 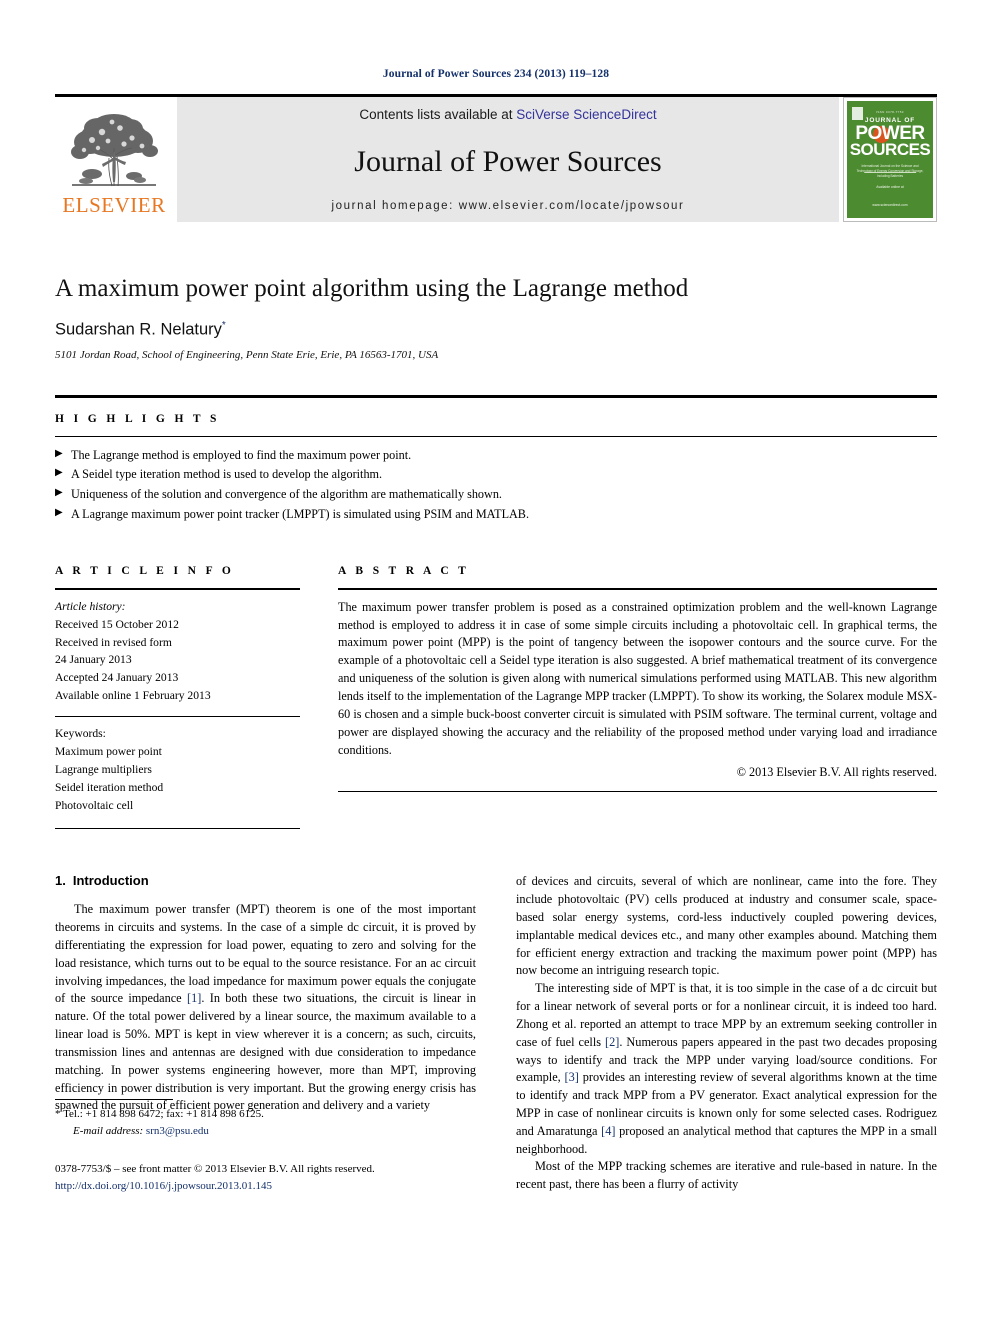 What do you see at coordinates (108, 752) in the screenshot?
I see `keyword-item: Maximum power point` at bounding box center [108, 752].